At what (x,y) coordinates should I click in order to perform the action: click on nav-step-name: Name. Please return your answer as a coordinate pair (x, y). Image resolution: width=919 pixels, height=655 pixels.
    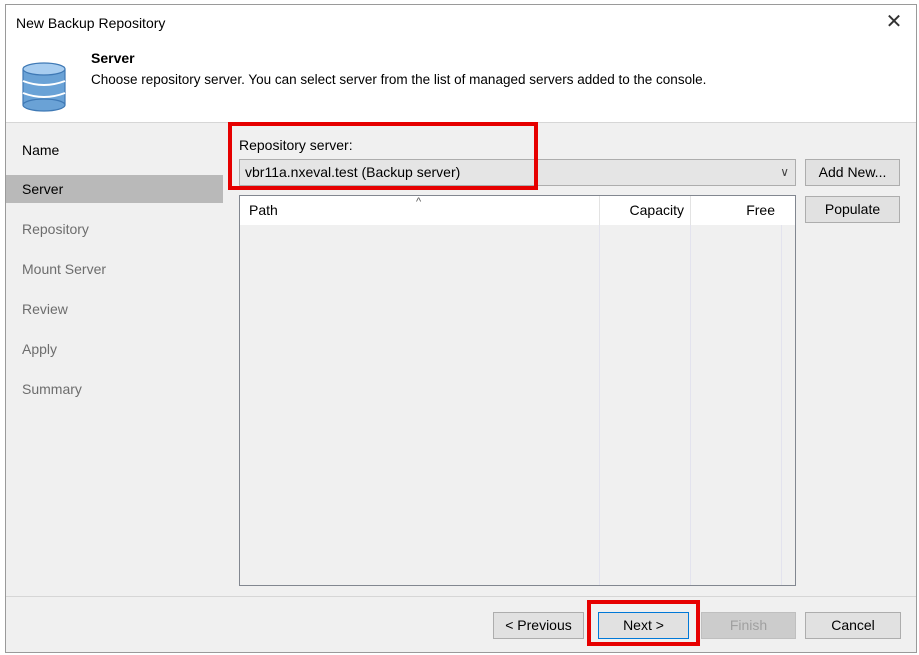
    Looking at the image, I should click on (114, 150).